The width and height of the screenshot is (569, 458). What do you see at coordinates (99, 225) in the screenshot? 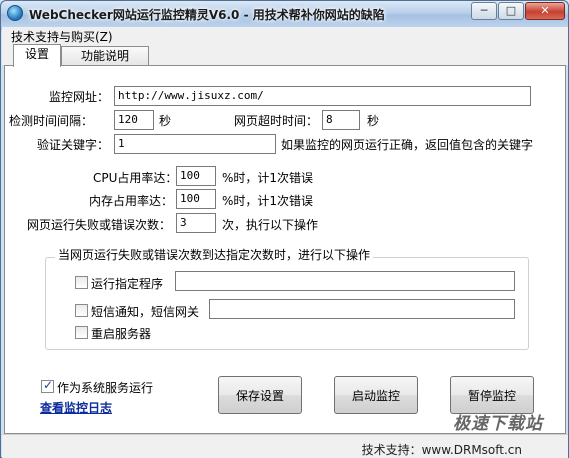
I see `fail-count-label: 网页运行失败或错误次数：` at bounding box center [99, 225].